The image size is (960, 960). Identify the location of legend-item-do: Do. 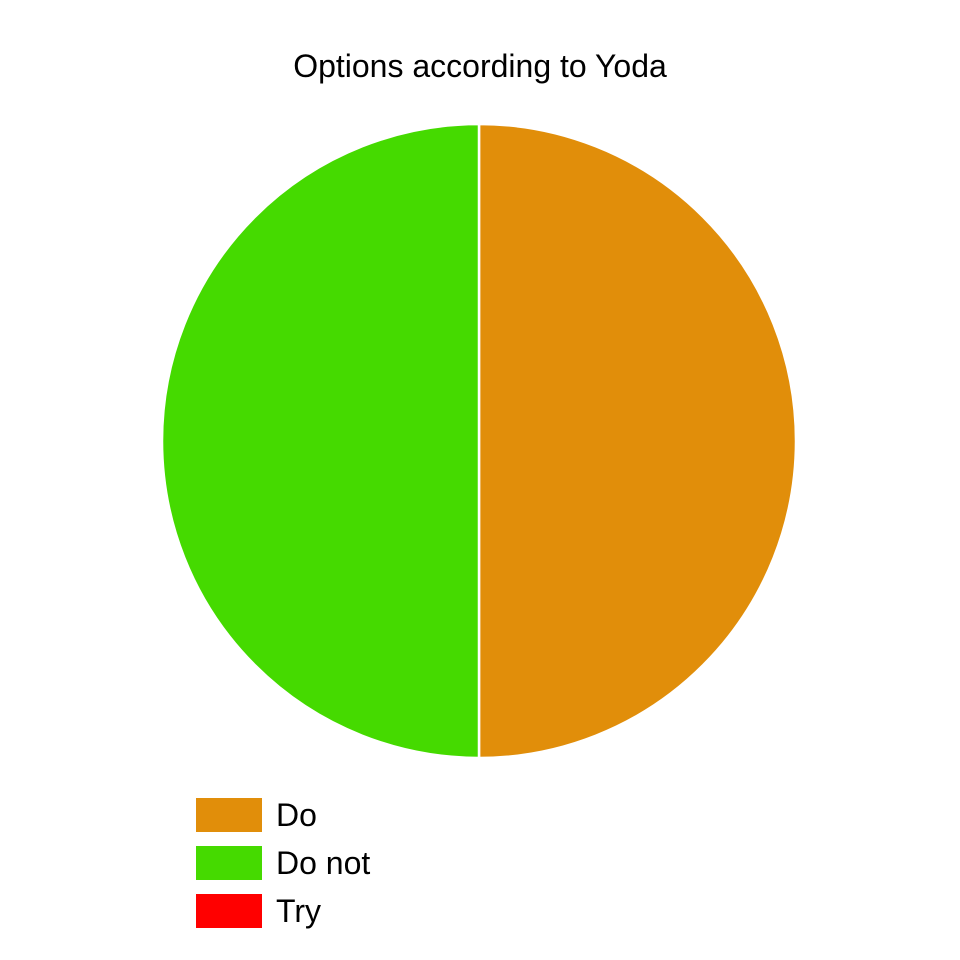
(283, 815).